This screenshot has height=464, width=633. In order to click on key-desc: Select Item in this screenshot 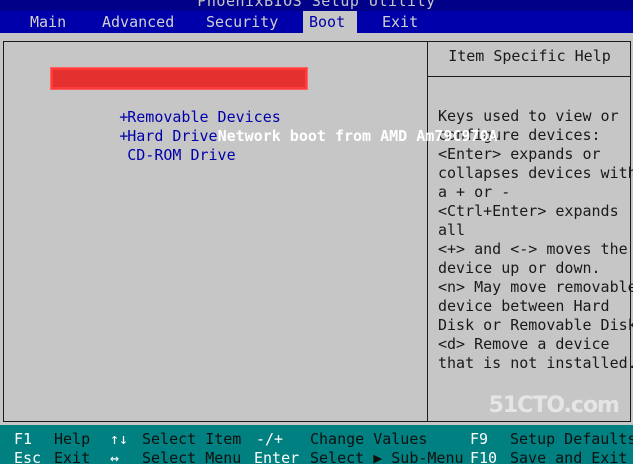, I will do `click(192, 439)`.